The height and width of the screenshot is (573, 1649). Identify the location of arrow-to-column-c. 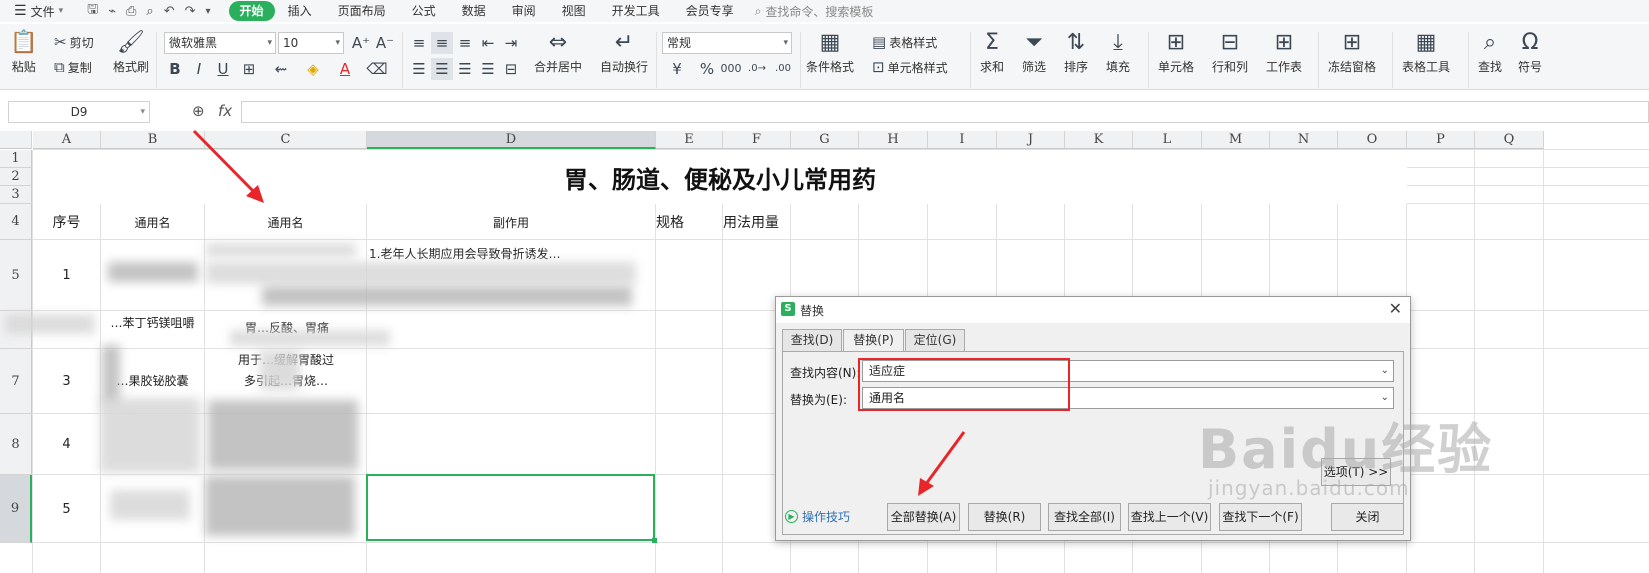
(228, 166).